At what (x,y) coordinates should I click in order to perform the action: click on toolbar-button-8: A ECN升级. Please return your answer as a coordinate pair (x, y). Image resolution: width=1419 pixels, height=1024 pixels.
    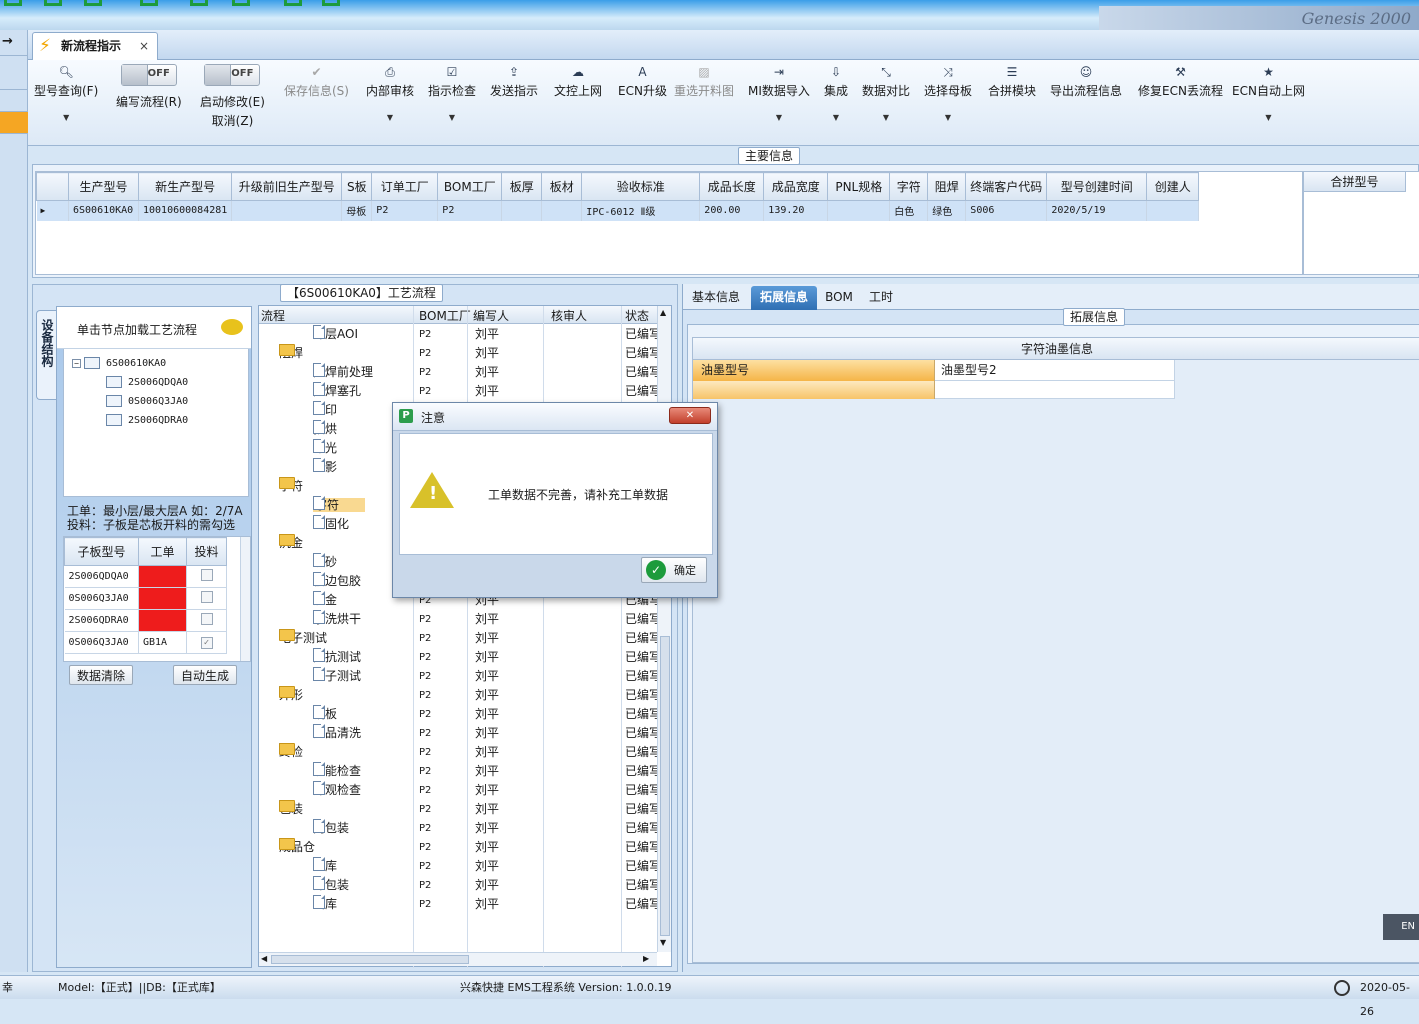
    Looking at the image, I should click on (642, 81).